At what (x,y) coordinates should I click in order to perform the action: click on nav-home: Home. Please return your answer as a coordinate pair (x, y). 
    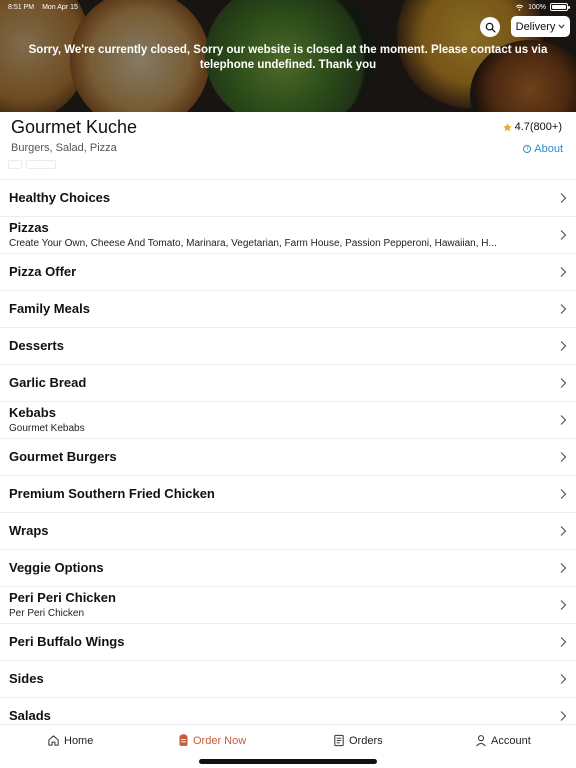
    Looking at the image, I should click on (70, 740).